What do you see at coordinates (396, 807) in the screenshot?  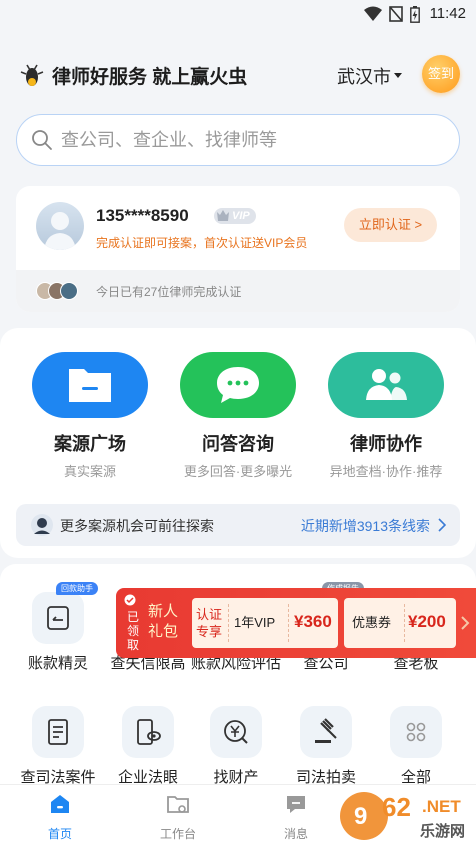 I see `svg-text: 62` at bounding box center [396, 807].